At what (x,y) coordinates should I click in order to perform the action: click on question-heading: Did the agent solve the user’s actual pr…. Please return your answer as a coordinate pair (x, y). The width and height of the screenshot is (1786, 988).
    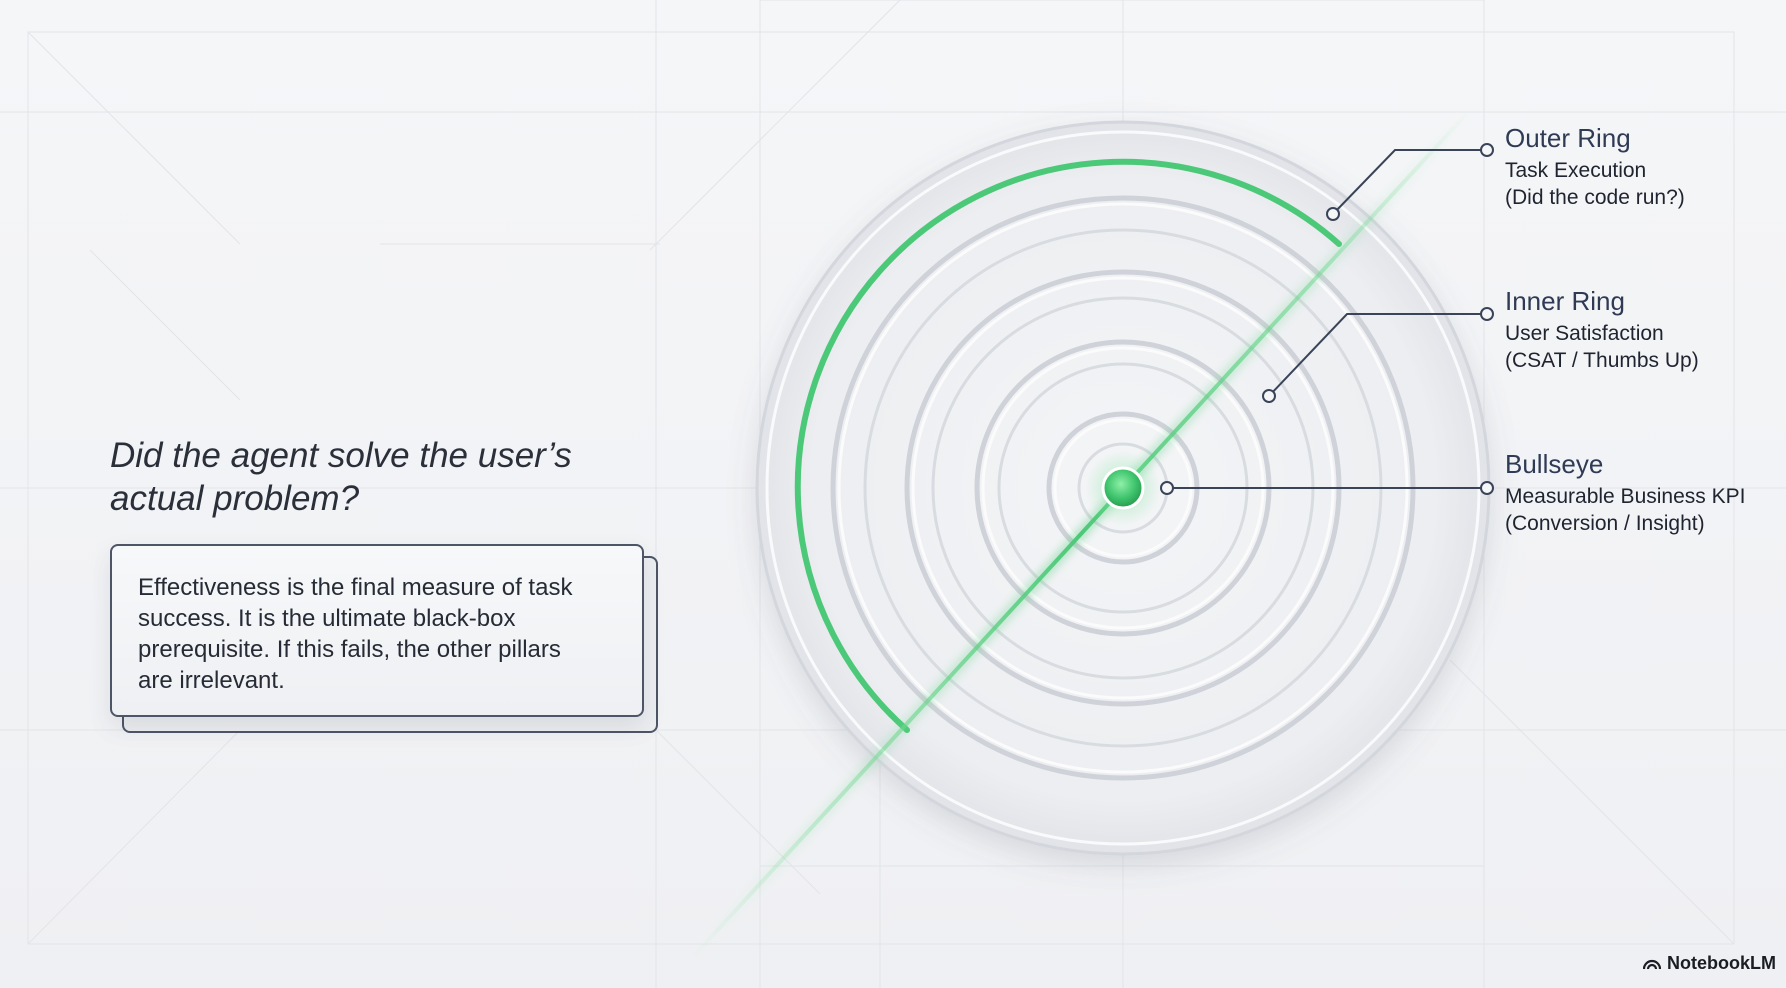
    Looking at the image, I should click on (390, 477).